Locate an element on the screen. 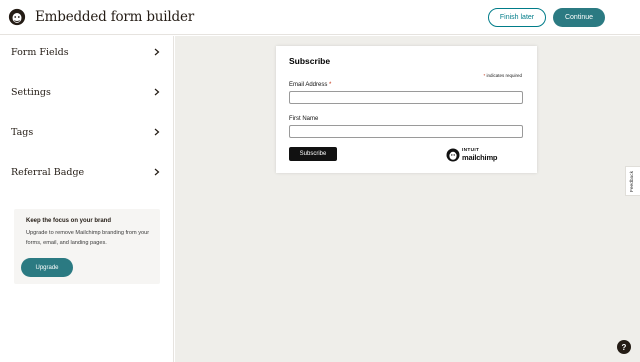  mailchimp-logo-icon is located at coordinates (17, 17).